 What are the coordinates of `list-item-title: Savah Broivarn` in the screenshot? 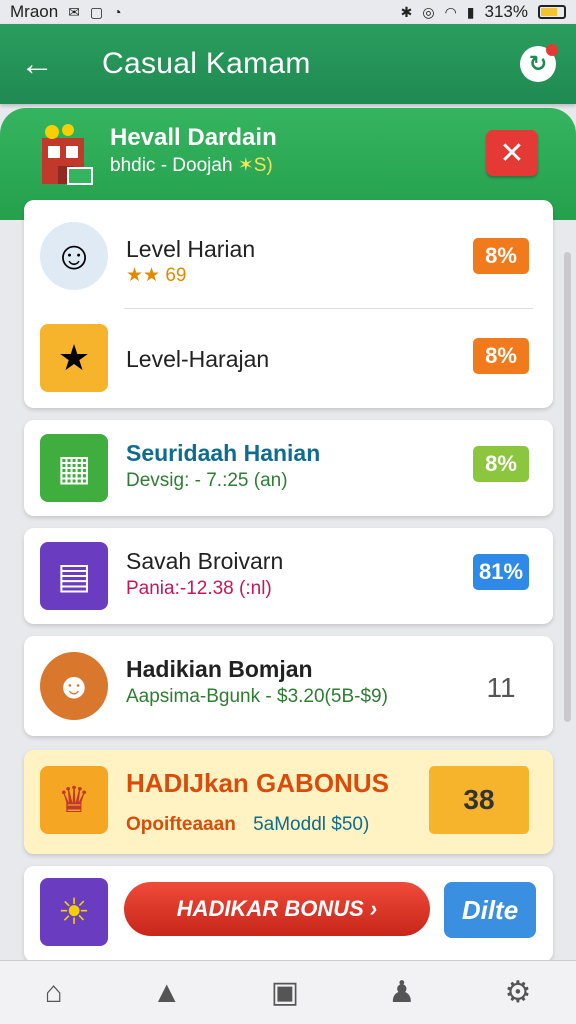 It's located at (205, 561).